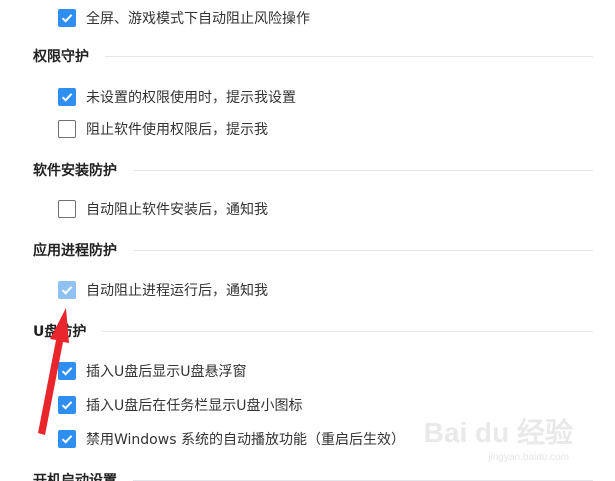  I want to click on option-disable-autoplay: 禁用Windows 系统的自动播放功能（重启后生效）, so click(231, 439).